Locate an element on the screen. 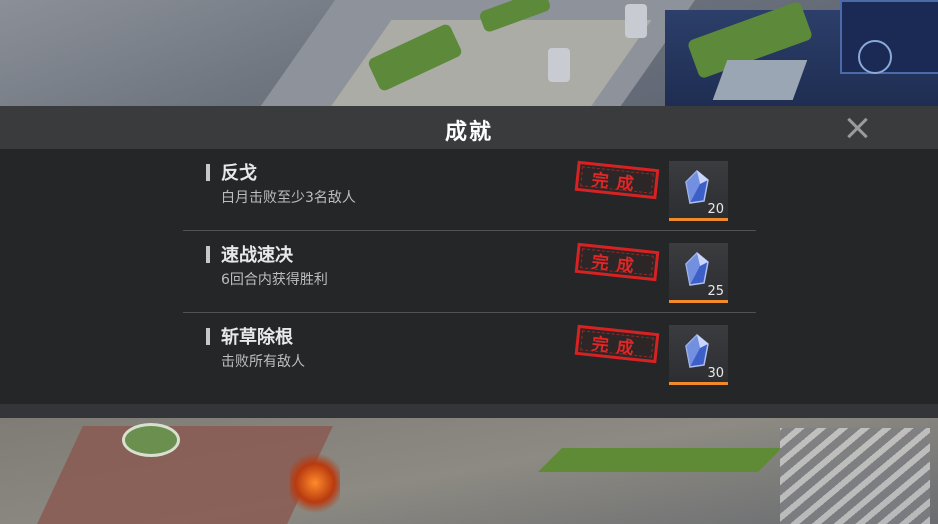 The width and height of the screenshot is (938, 524). reward-count: 25 is located at coordinates (715, 291).